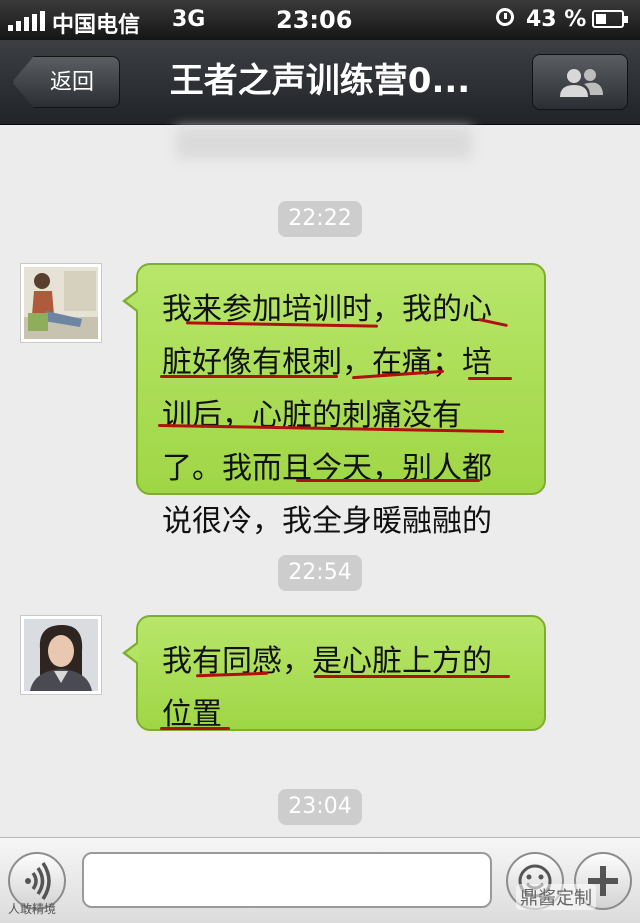 This screenshot has height=923, width=640. I want to click on message-timestamp: 22:22, so click(320, 219).